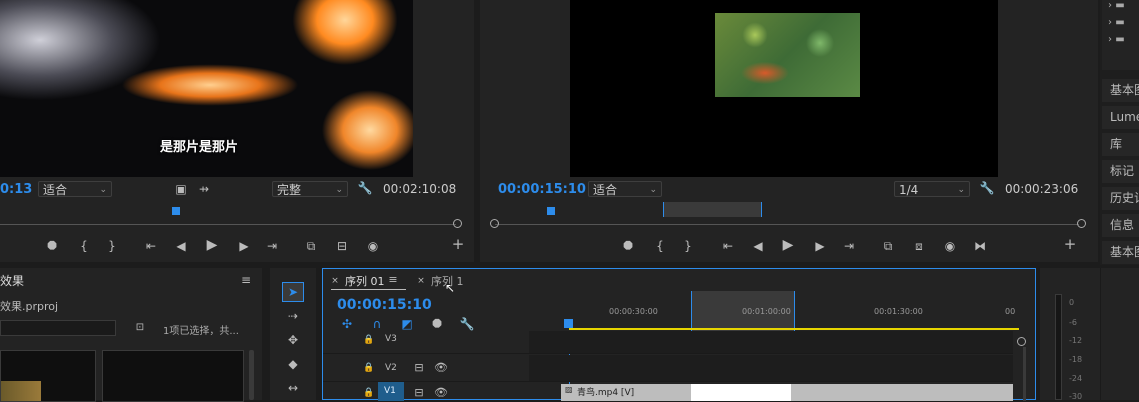 This screenshot has width=1139, height=402. Describe the element at coordinates (365, 281) in the screenshot. I see `tab-sequence-01: 序列 01` at that location.